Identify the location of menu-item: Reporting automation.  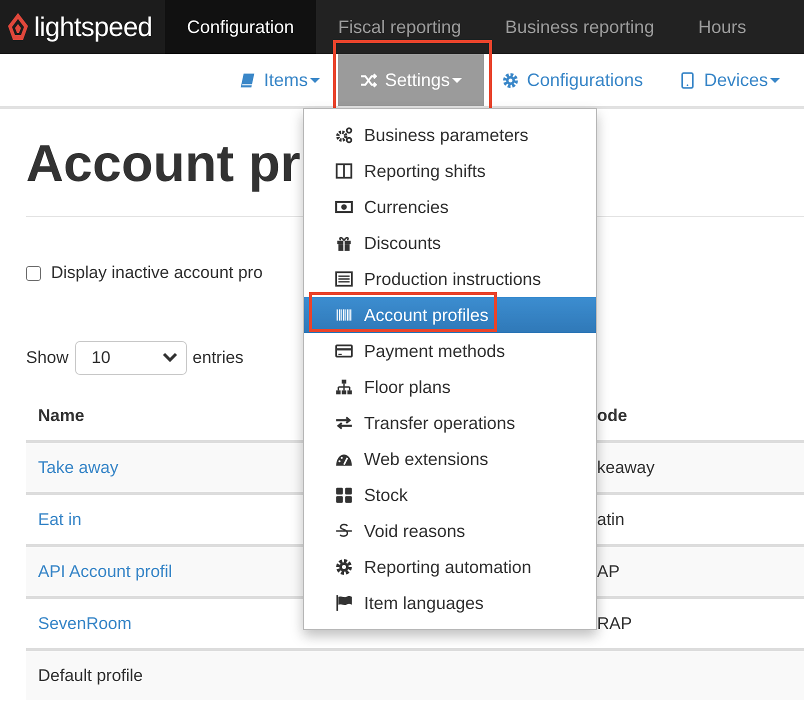
(450, 567).